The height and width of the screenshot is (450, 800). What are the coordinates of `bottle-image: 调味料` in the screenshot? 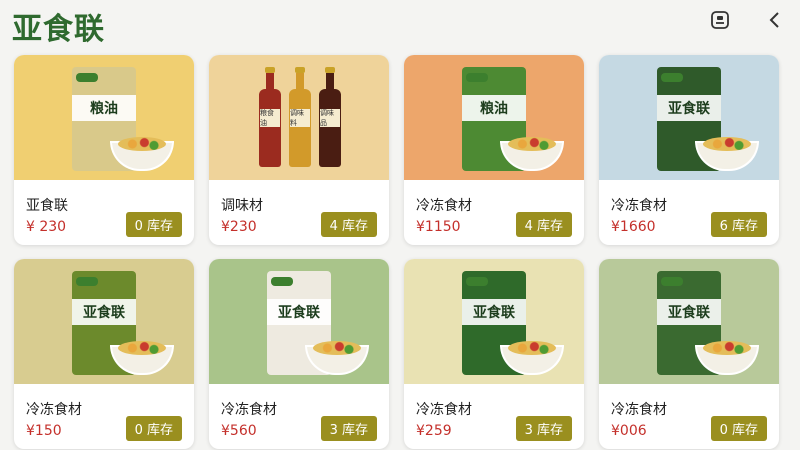 It's located at (300, 117).